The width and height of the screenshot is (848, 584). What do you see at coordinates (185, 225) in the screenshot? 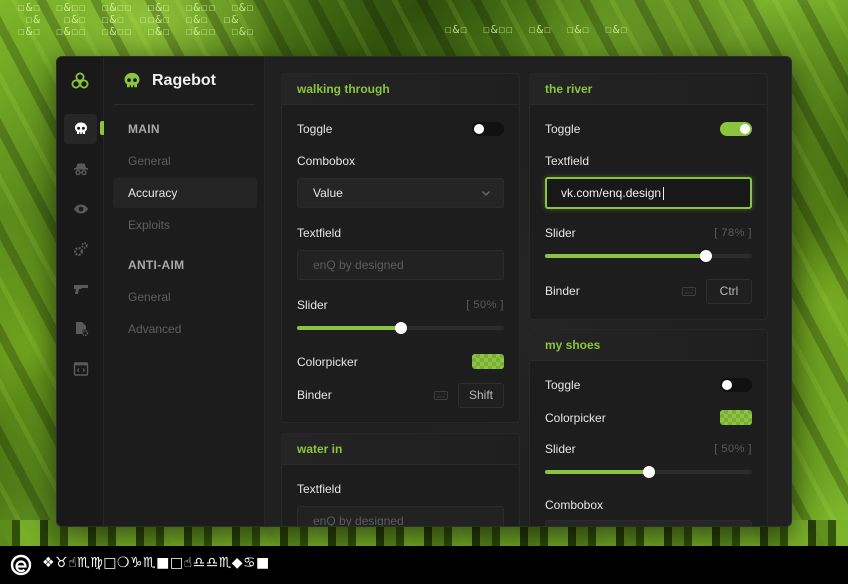
I see `sidebar-item-exploits: Exploits` at bounding box center [185, 225].